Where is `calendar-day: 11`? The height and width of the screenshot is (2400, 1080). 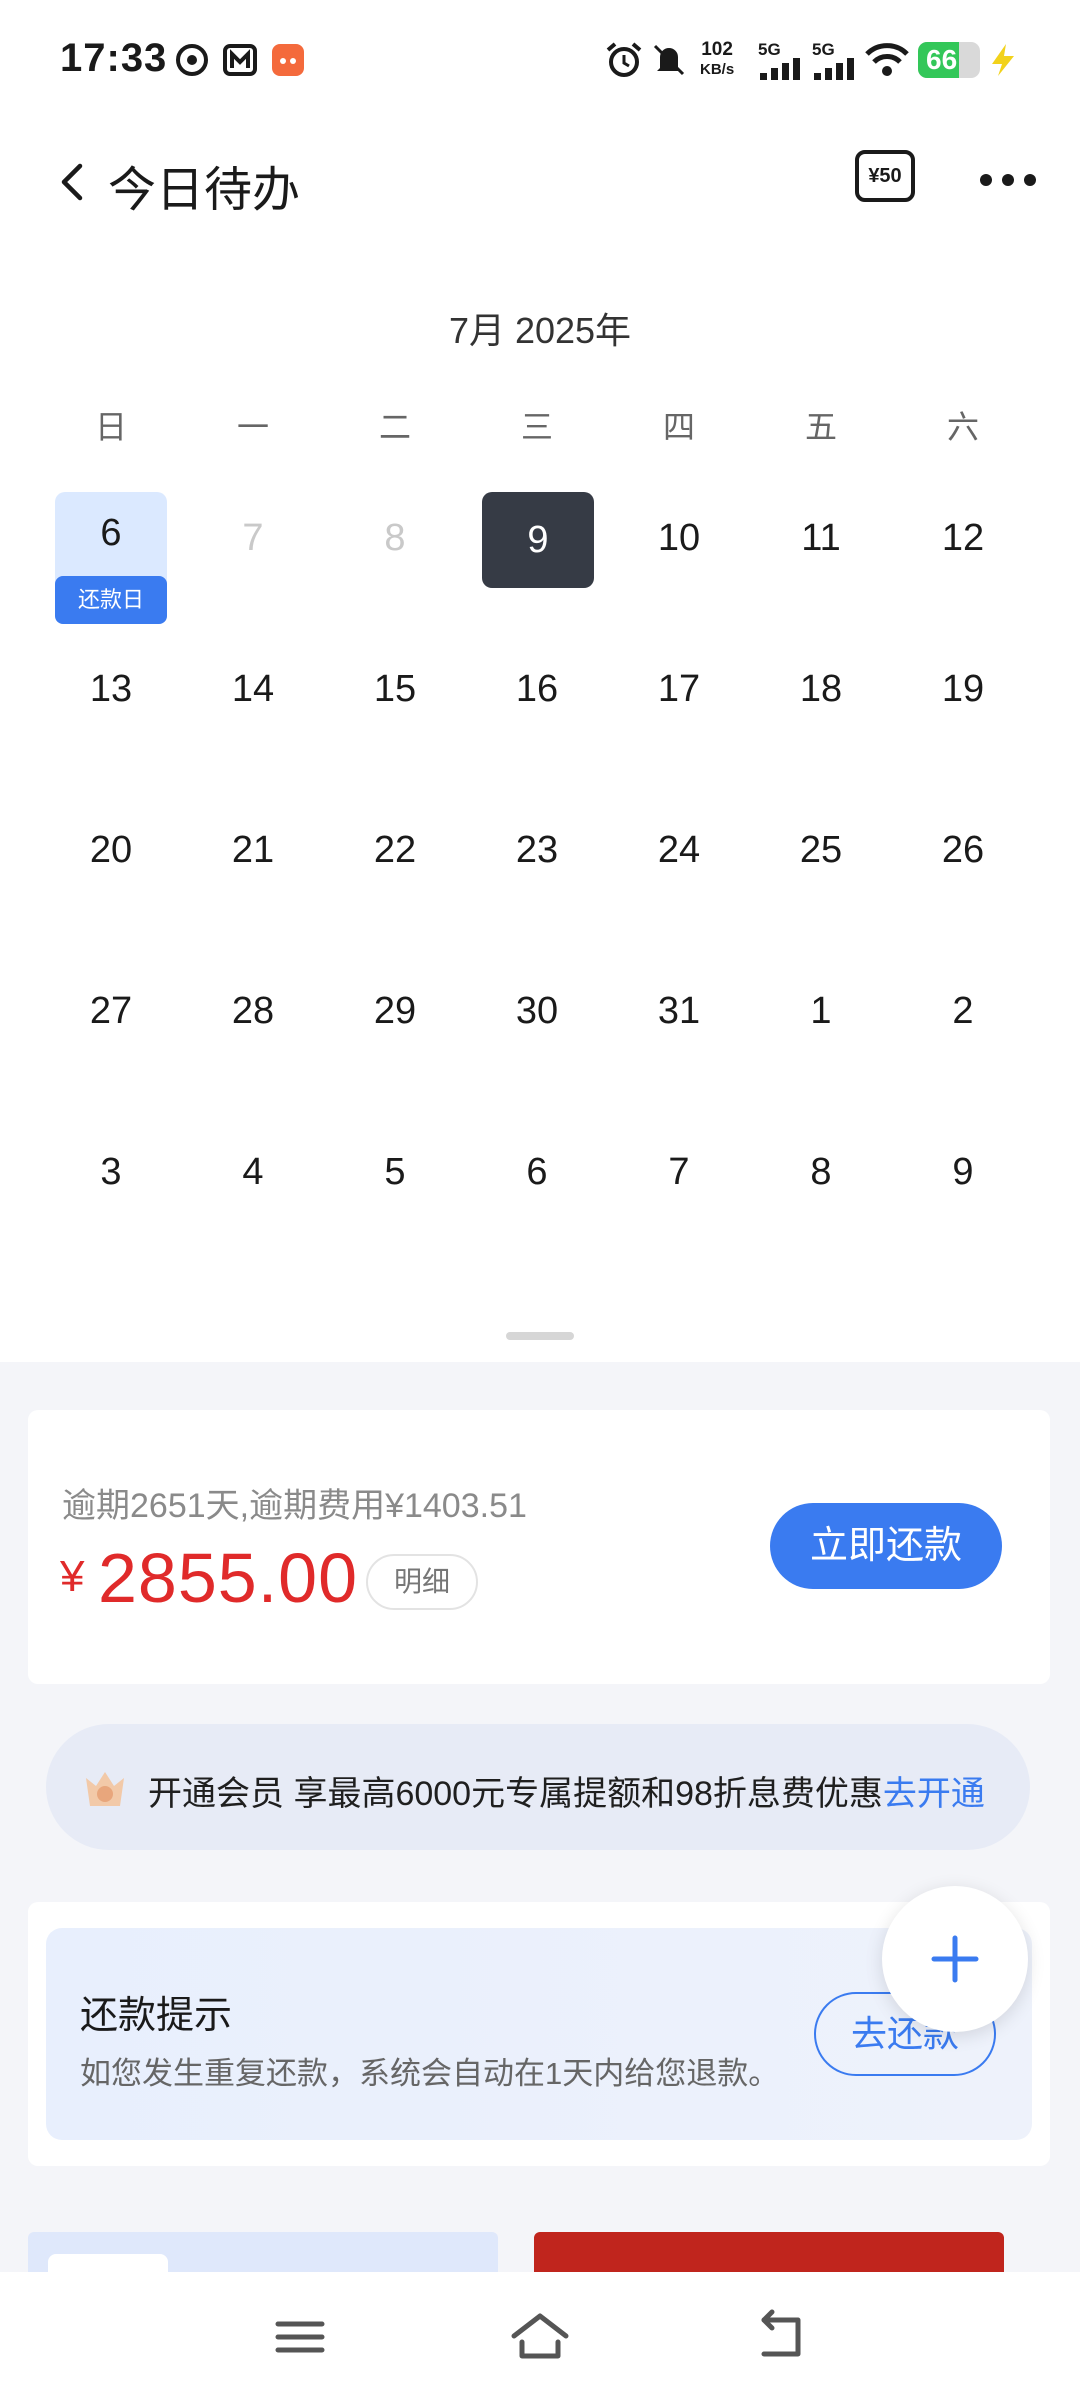
calendar-day: 11 is located at coordinates (821, 538).